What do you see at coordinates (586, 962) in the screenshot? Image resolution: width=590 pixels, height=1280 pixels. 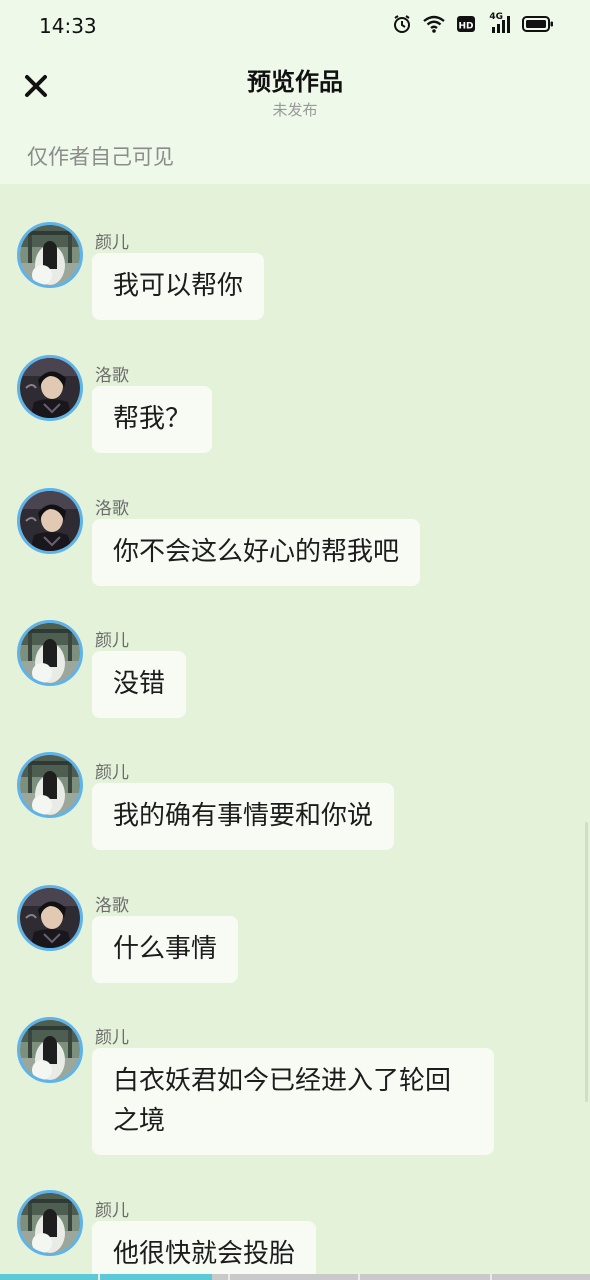 I see `scrollbar` at bounding box center [586, 962].